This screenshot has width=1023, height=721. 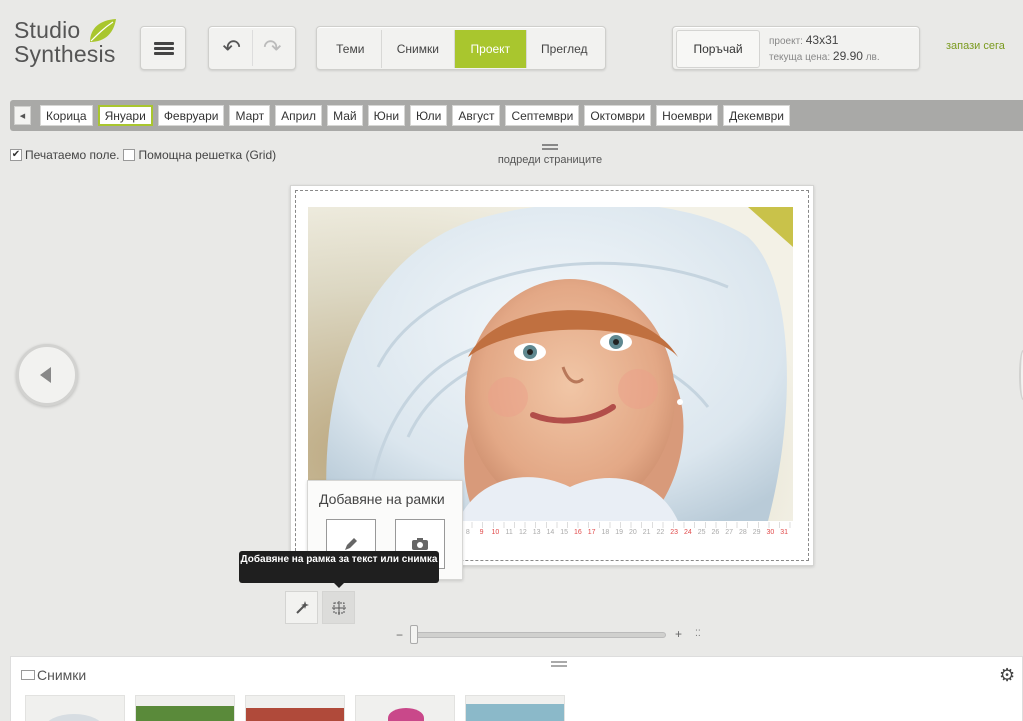 What do you see at coordinates (414, 634) in the screenshot?
I see `zoom-slider-handle` at bounding box center [414, 634].